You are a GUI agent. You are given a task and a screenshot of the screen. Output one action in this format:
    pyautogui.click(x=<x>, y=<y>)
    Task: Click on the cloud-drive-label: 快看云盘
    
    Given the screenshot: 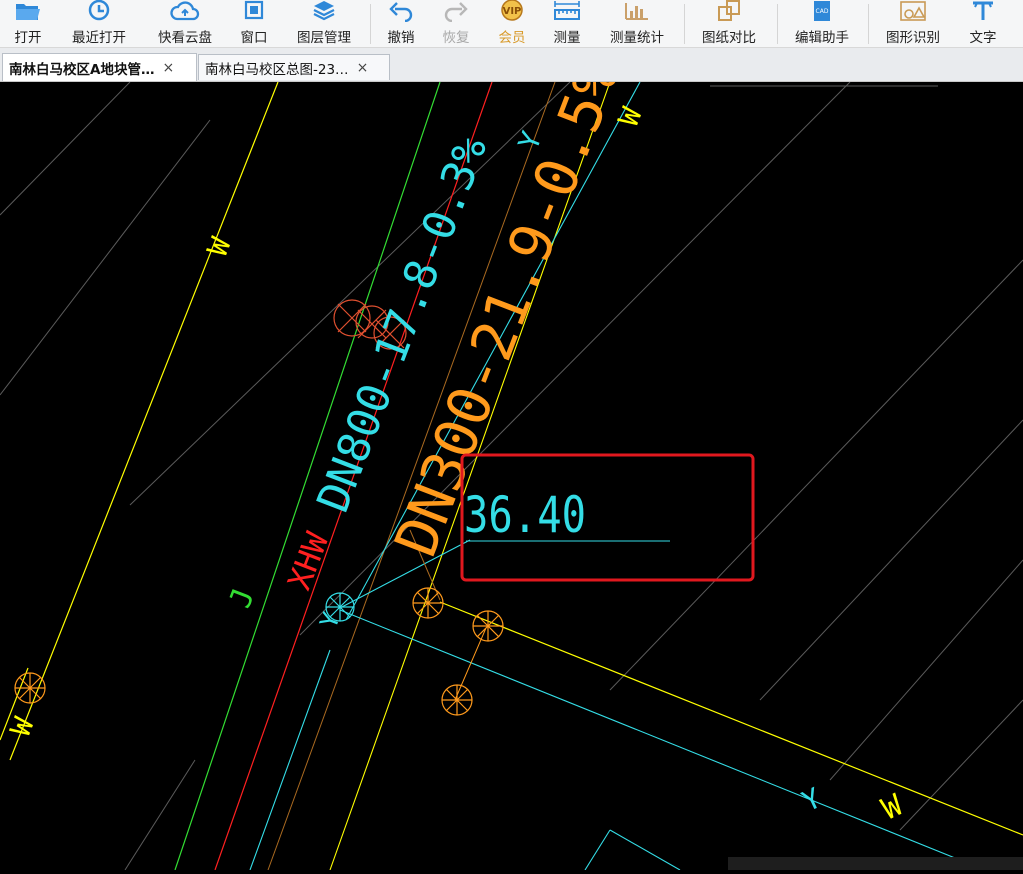 What is the action you would take?
    pyautogui.click(x=185, y=38)
    